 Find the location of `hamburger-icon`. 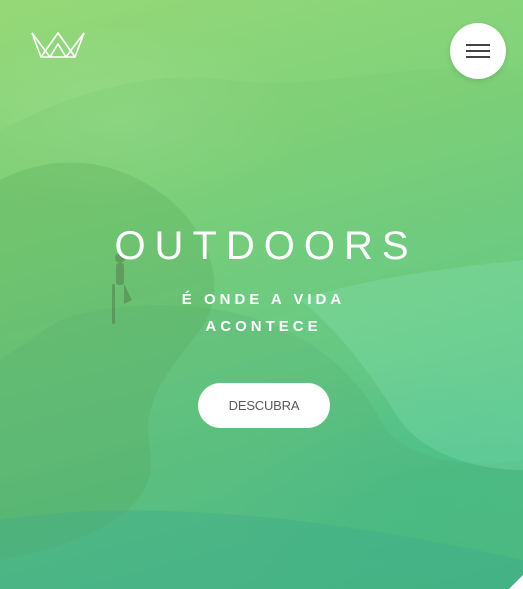

hamburger-icon is located at coordinates (478, 51).